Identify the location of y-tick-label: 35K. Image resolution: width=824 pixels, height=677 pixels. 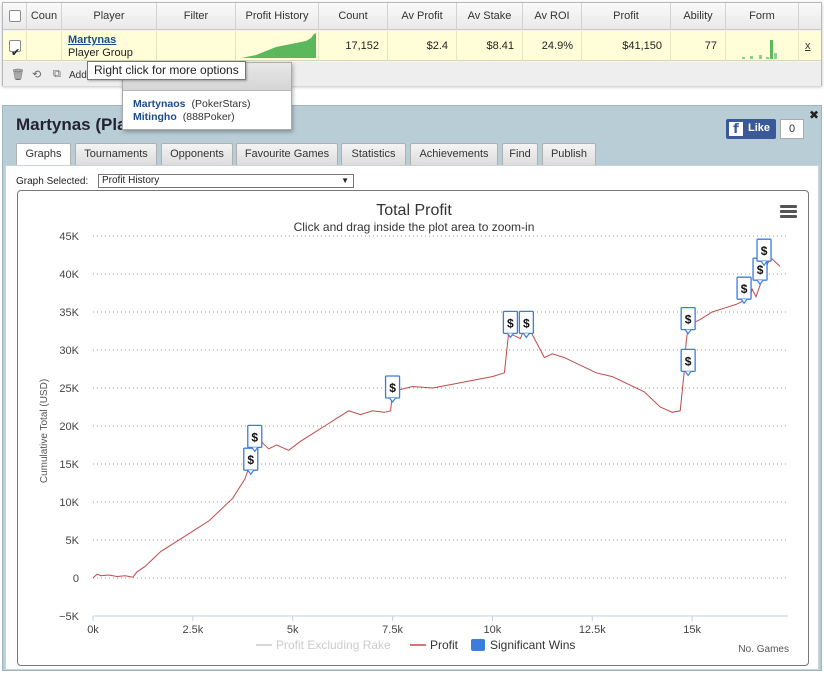
(69, 313).